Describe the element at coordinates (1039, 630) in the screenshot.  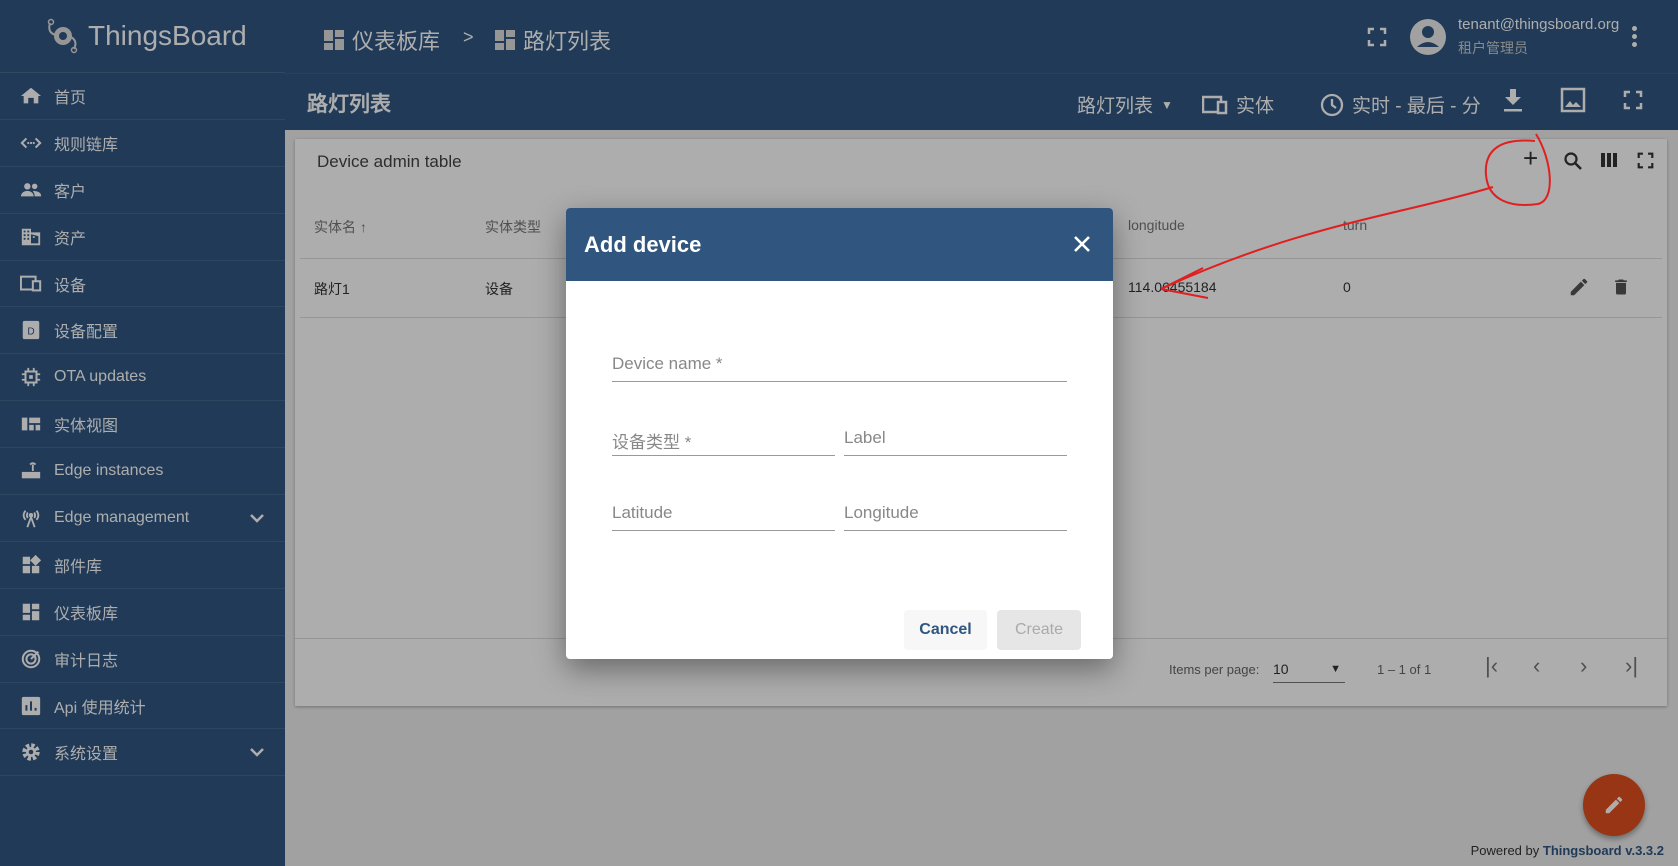
I see `create-button: Create` at that location.